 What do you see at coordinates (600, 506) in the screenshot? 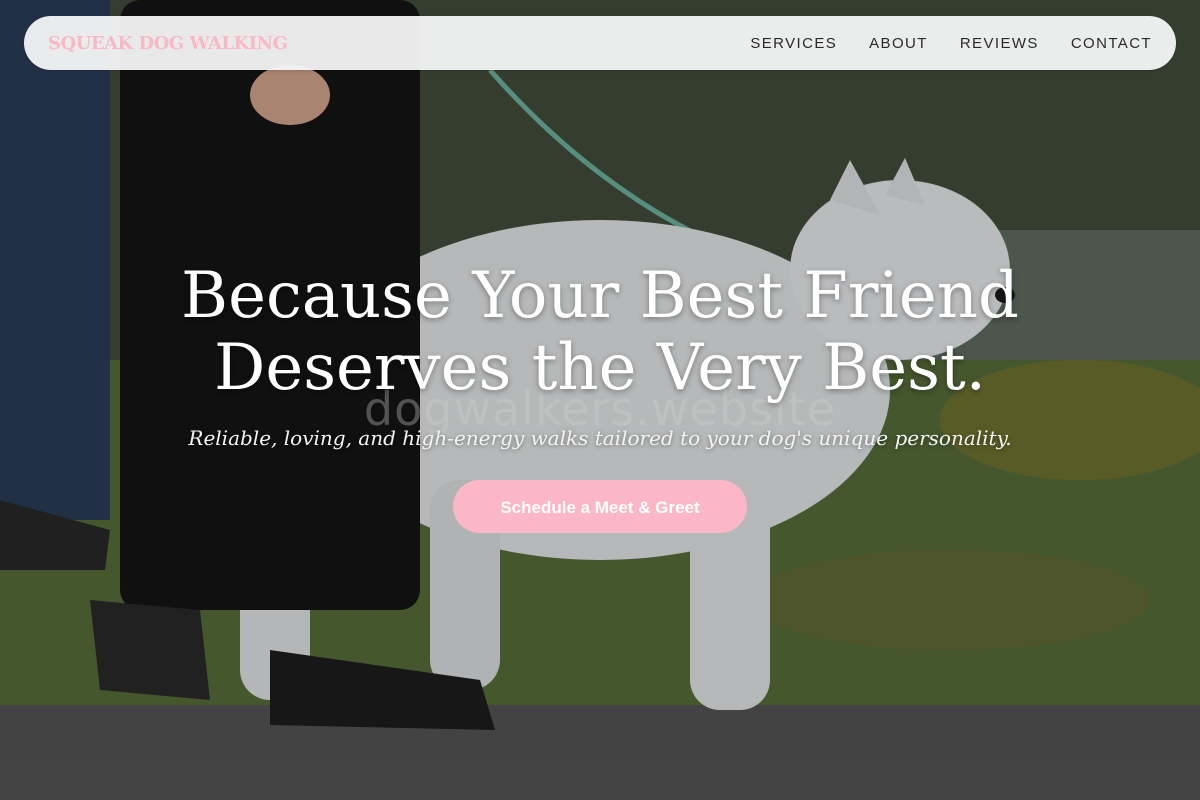
I see `schedule-meet-greet-button: Schedule a Meet & Greet` at bounding box center [600, 506].